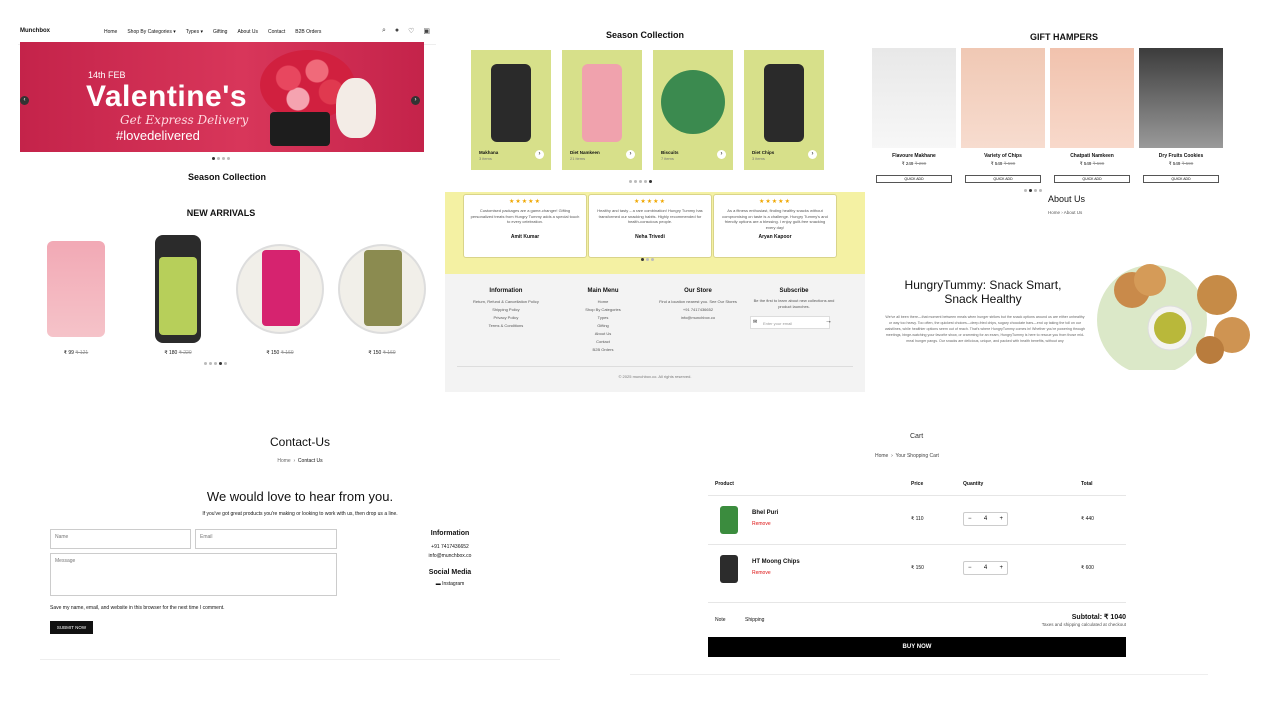 This screenshot has width=1280, height=720. Describe the element at coordinates (1092, 116) in the screenshot. I see `hamper-card: Chatpati Namkeen ₹ 549 ₹ 599 QUICK ADD` at that location.